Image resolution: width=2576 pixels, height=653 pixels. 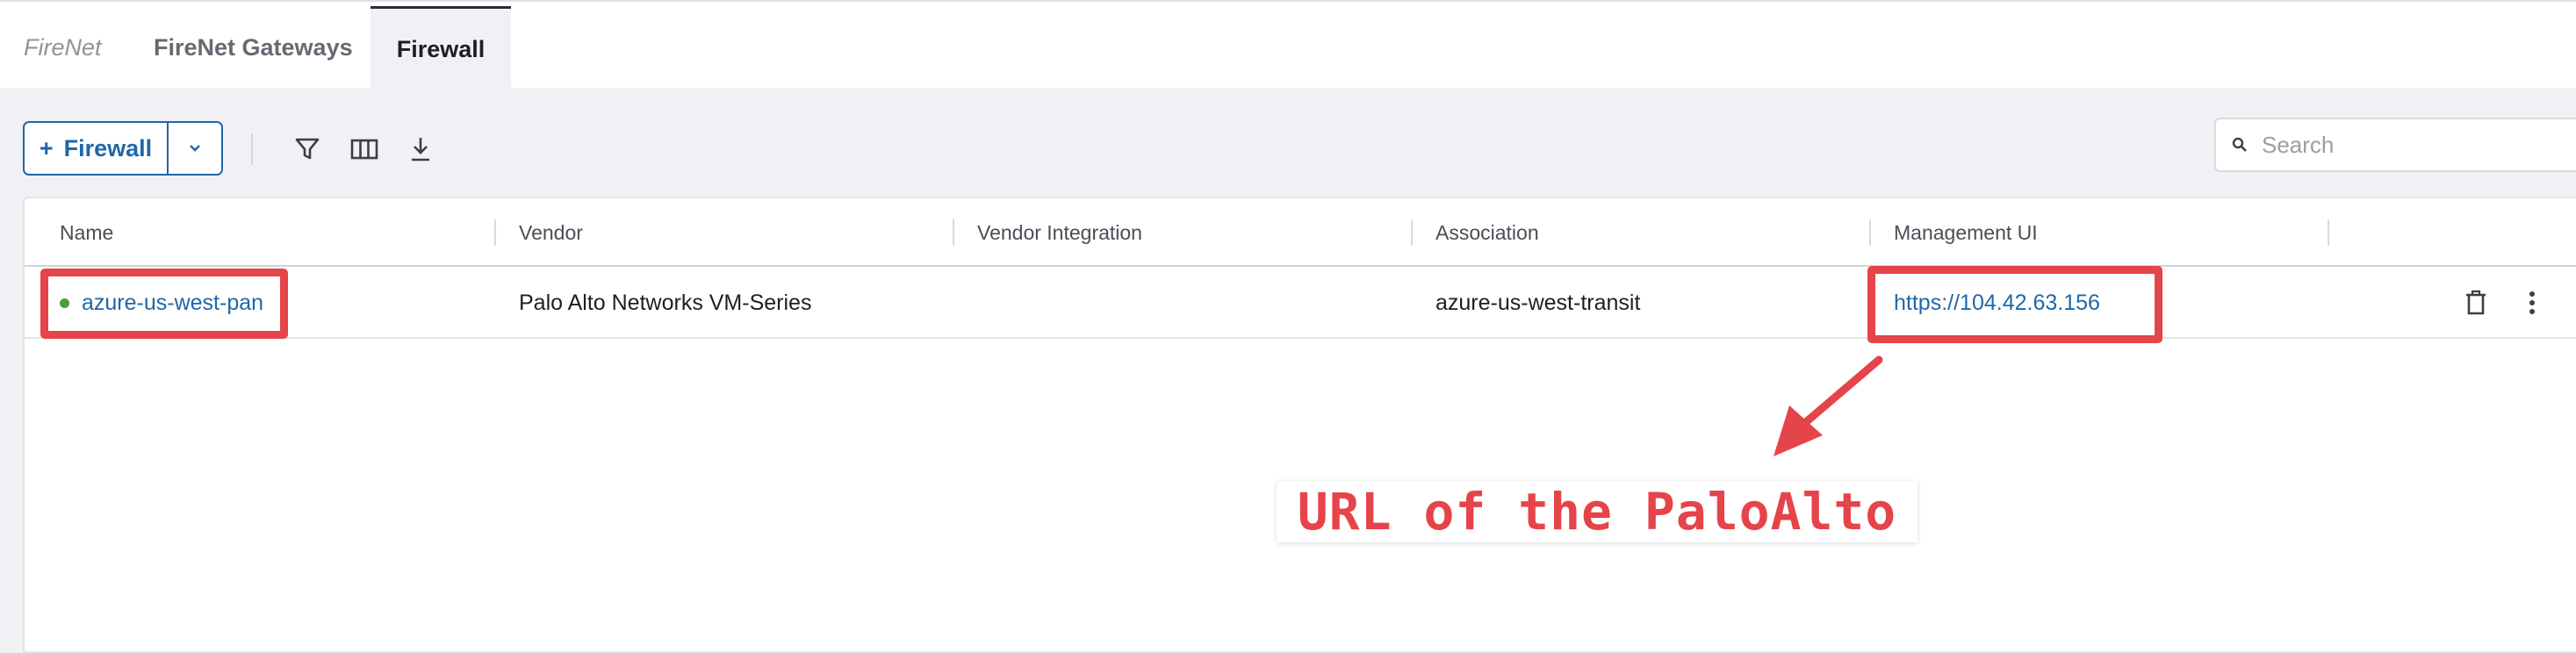 What do you see at coordinates (1597, 511) in the screenshot?
I see `annotation-label: URL of the PaloAlto` at bounding box center [1597, 511].